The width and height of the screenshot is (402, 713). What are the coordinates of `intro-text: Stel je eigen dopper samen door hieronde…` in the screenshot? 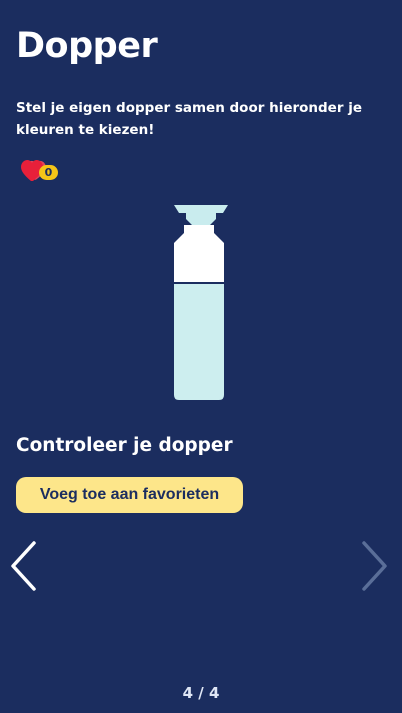 It's located at (189, 119).